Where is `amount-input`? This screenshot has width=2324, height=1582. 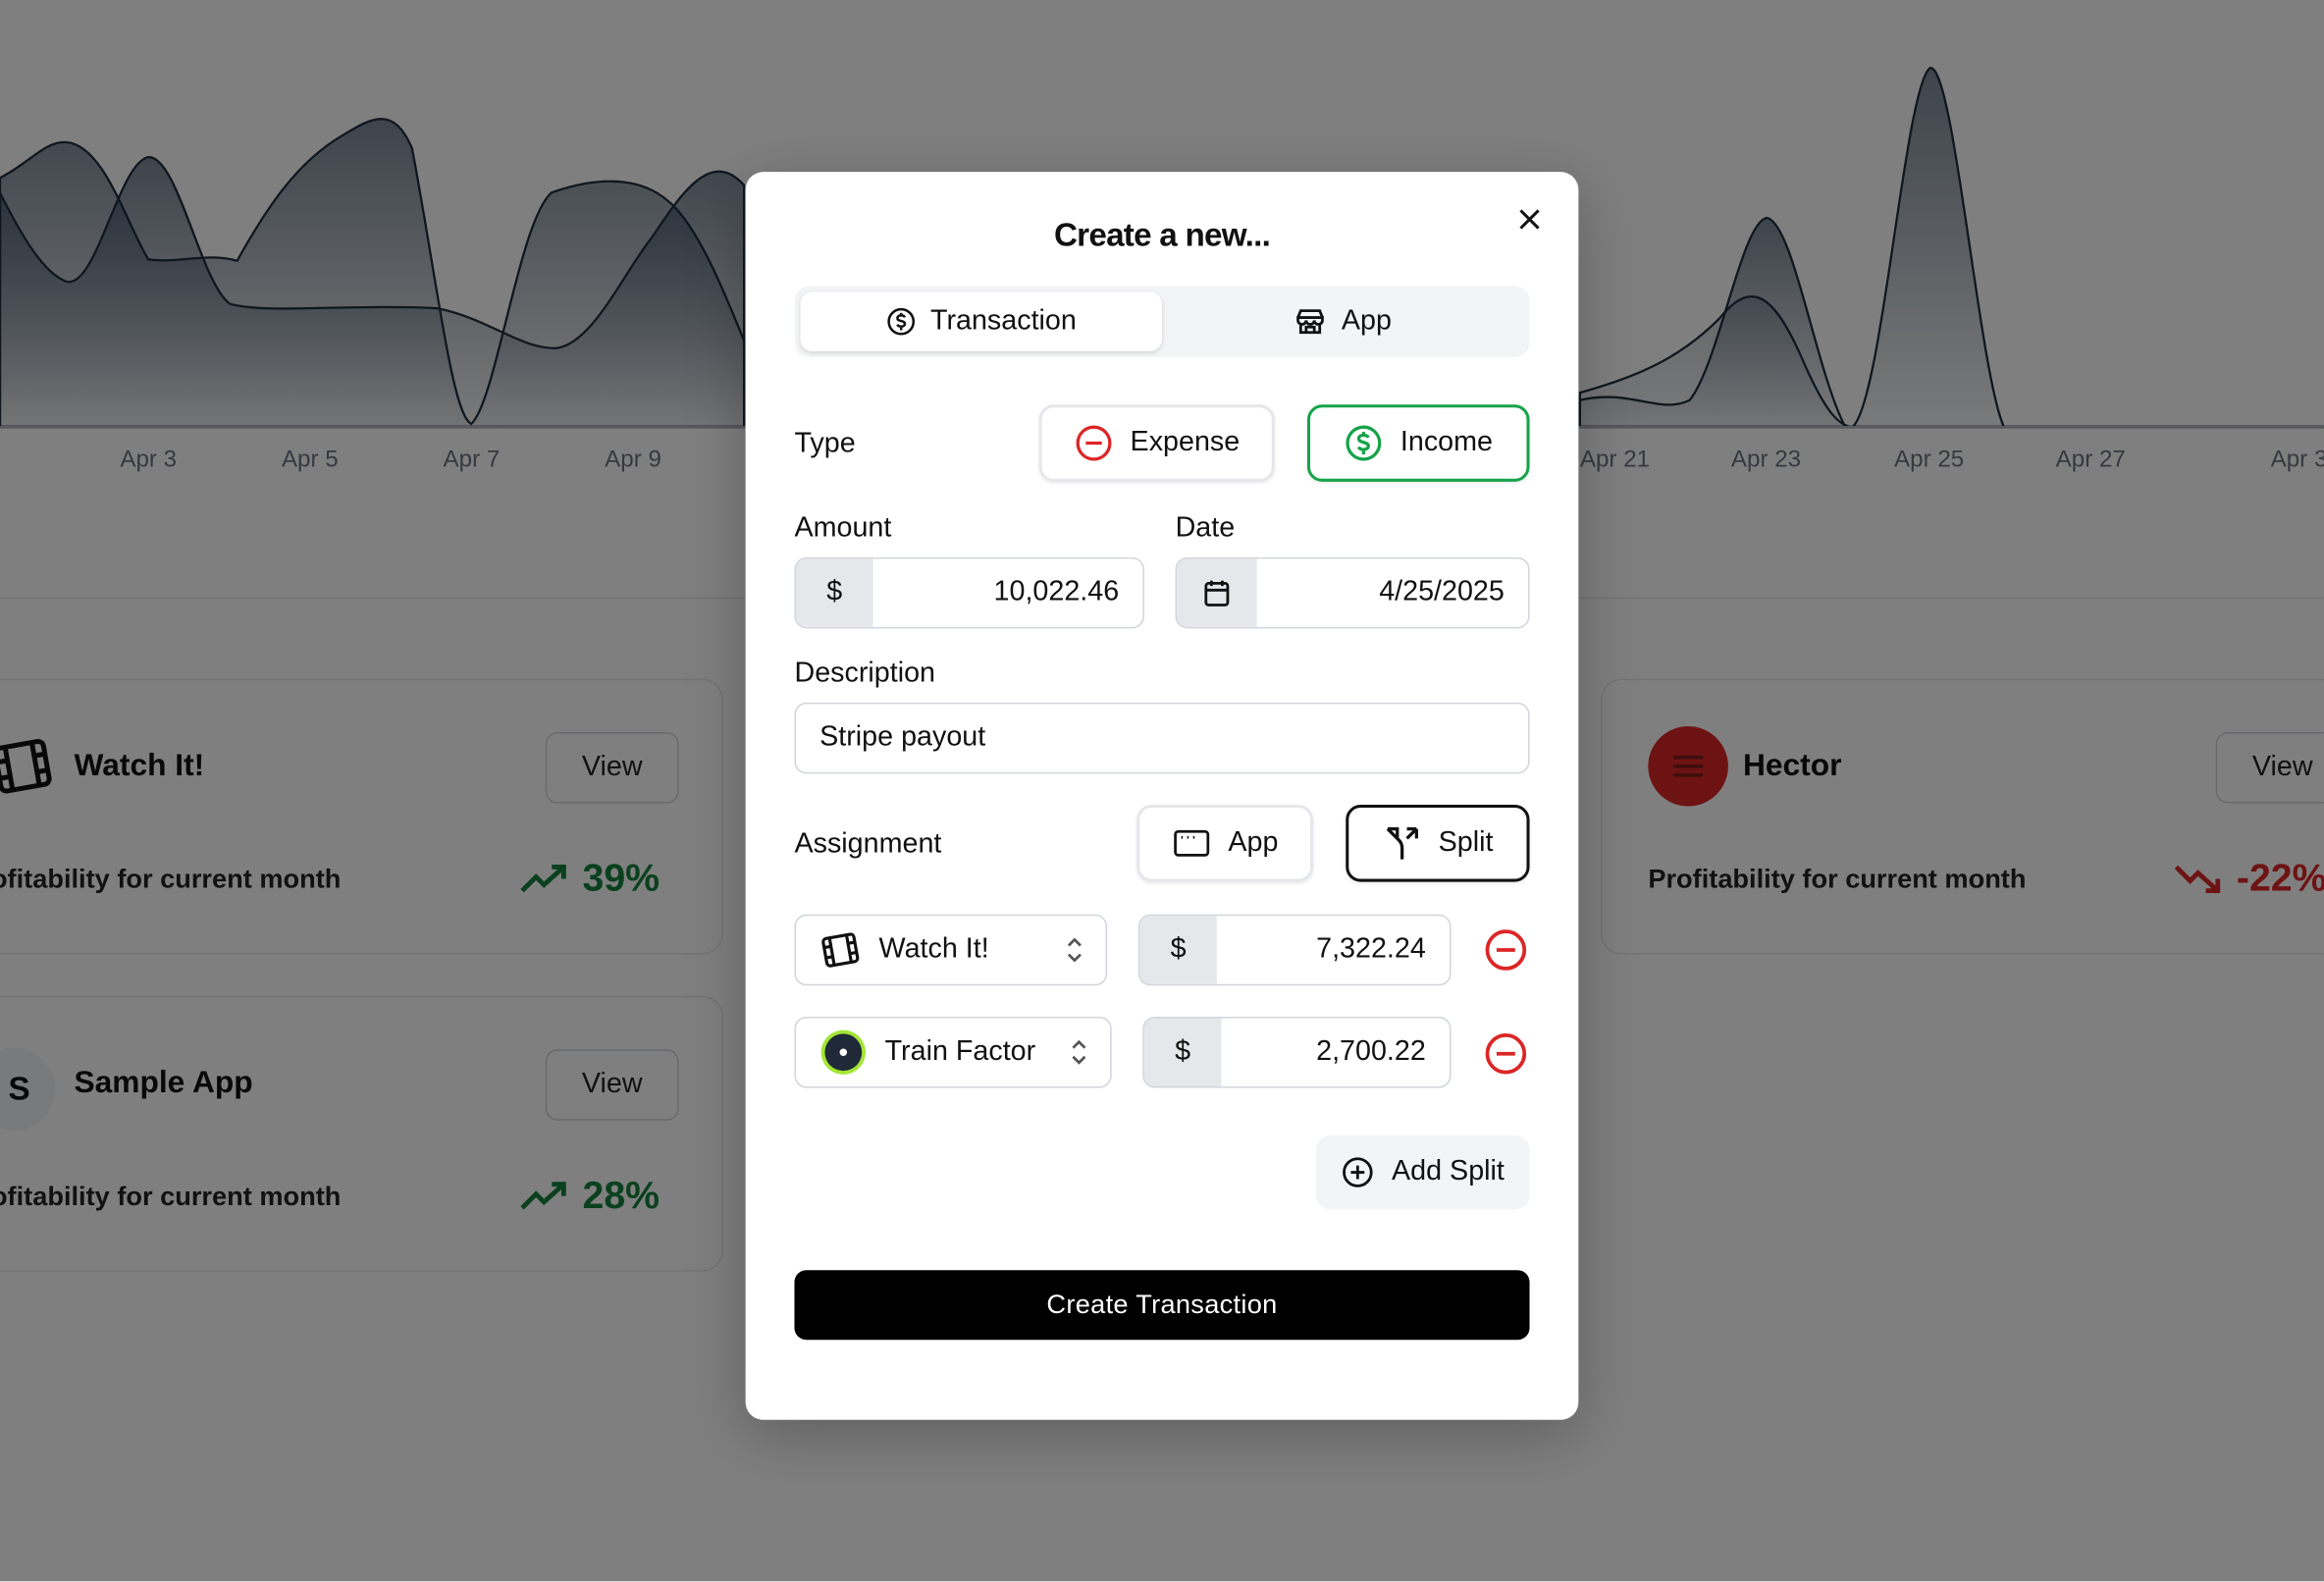 amount-input is located at coordinates (1008, 592).